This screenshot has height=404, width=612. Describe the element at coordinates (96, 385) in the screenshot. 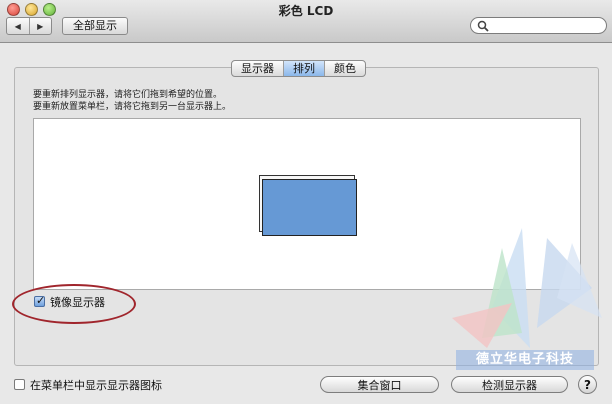

I see `show-in-menubar-label: 在菜单栏中显示显示器图标` at that location.